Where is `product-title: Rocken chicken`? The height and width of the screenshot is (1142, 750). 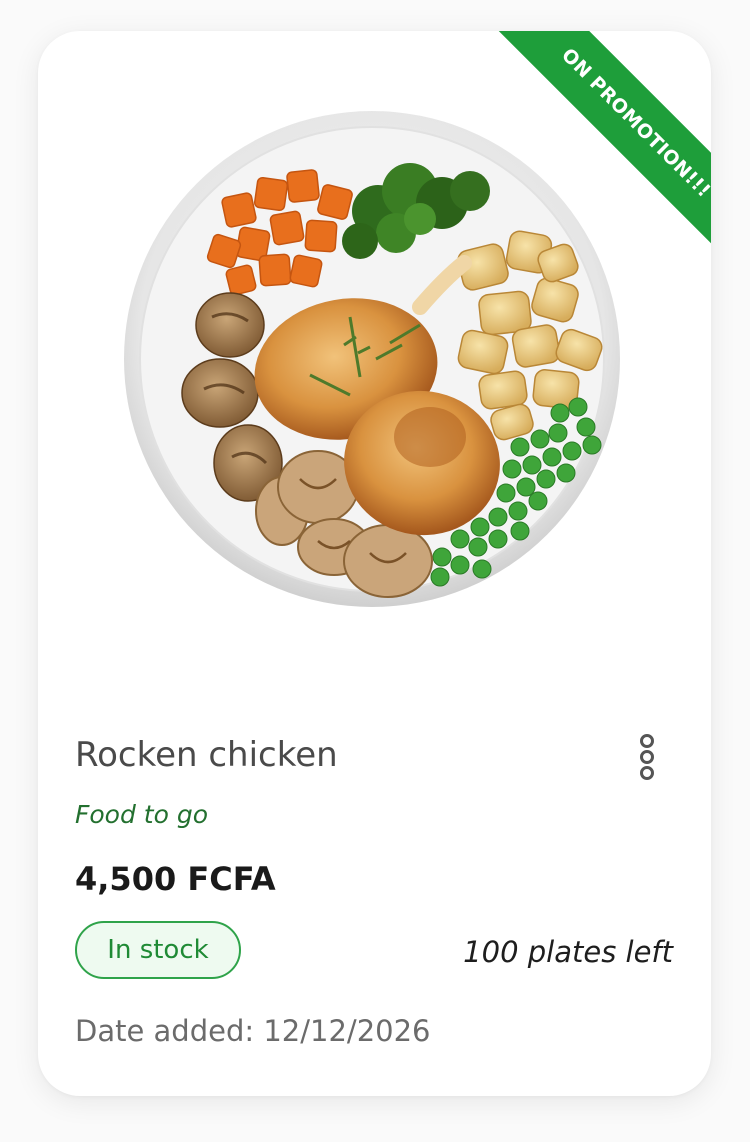
product-title: Rocken chicken is located at coordinates (206, 755).